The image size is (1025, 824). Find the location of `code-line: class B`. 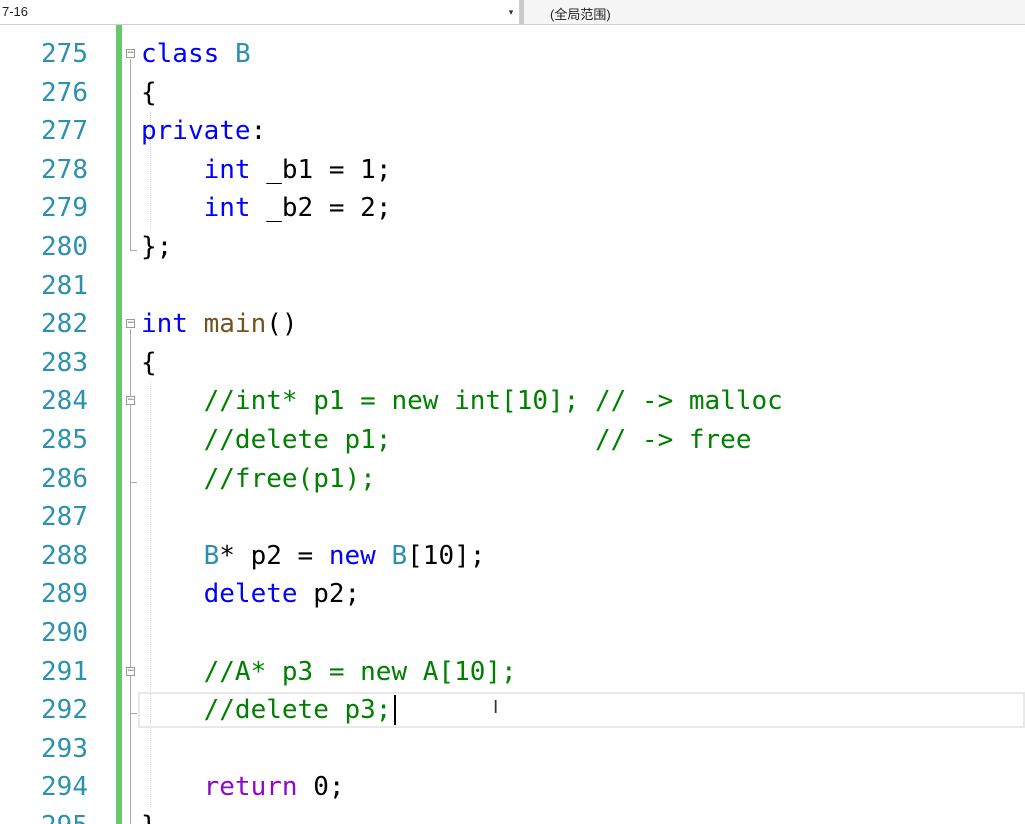

code-line: class B is located at coordinates (196, 54).